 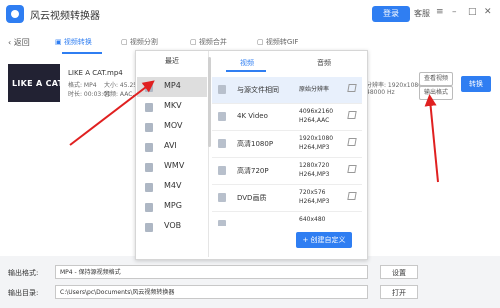 I want to click on back-button: ‹ 返回, so click(x=19, y=42).